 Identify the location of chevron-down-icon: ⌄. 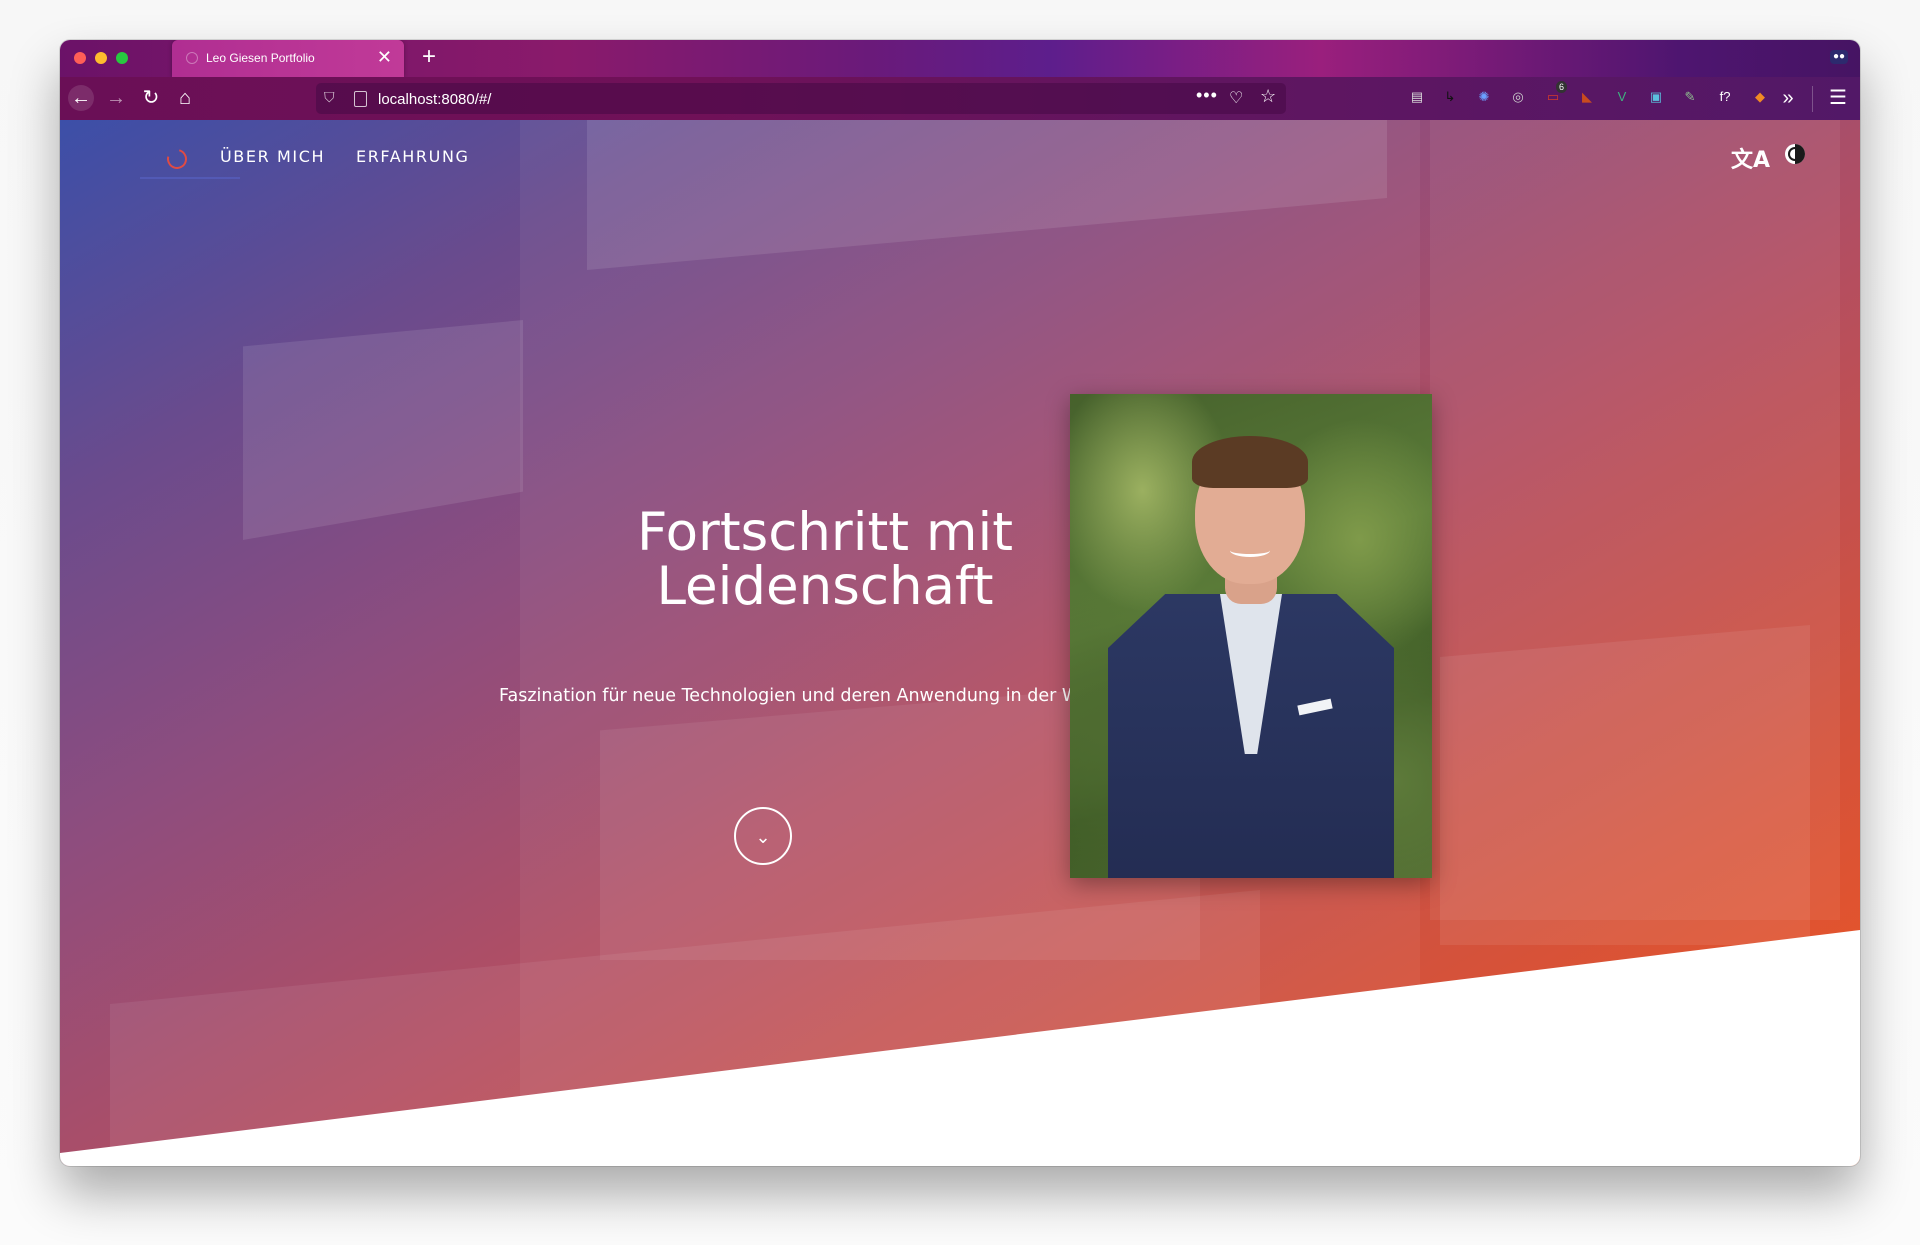
(763, 837).